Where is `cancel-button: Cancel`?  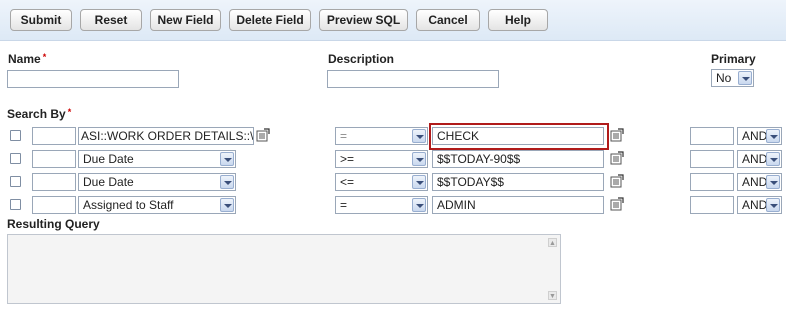
cancel-button: Cancel is located at coordinates (448, 20).